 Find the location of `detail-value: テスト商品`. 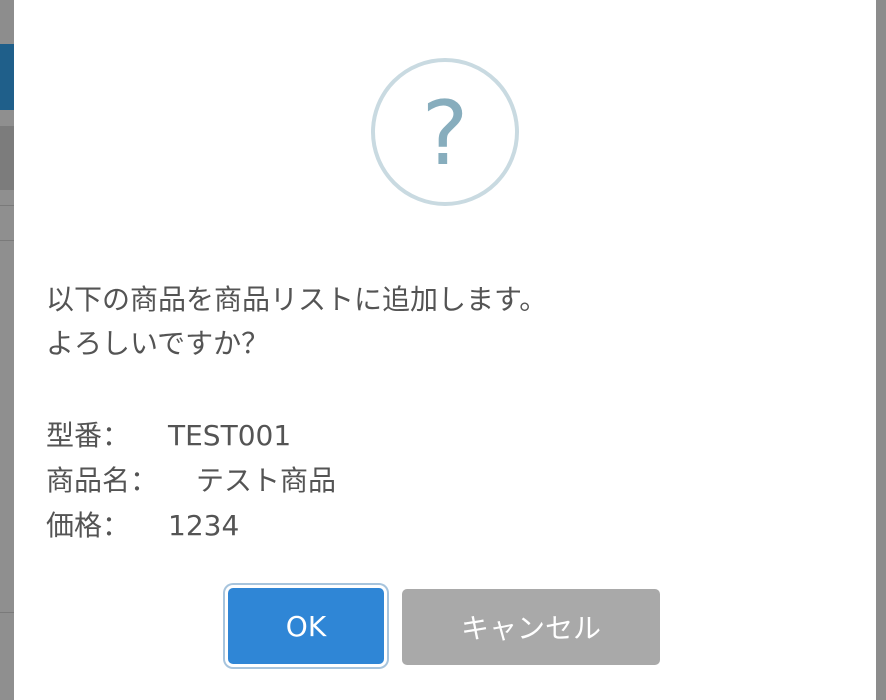

detail-value: テスト商品 is located at coordinates (266, 480).